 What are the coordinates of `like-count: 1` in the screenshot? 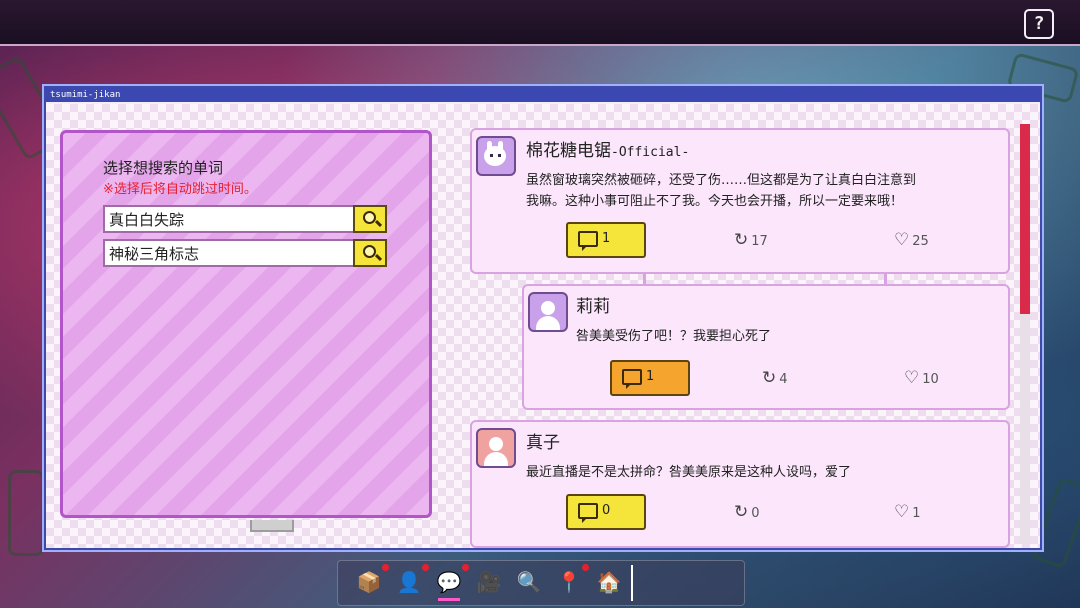 It's located at (916, 513).